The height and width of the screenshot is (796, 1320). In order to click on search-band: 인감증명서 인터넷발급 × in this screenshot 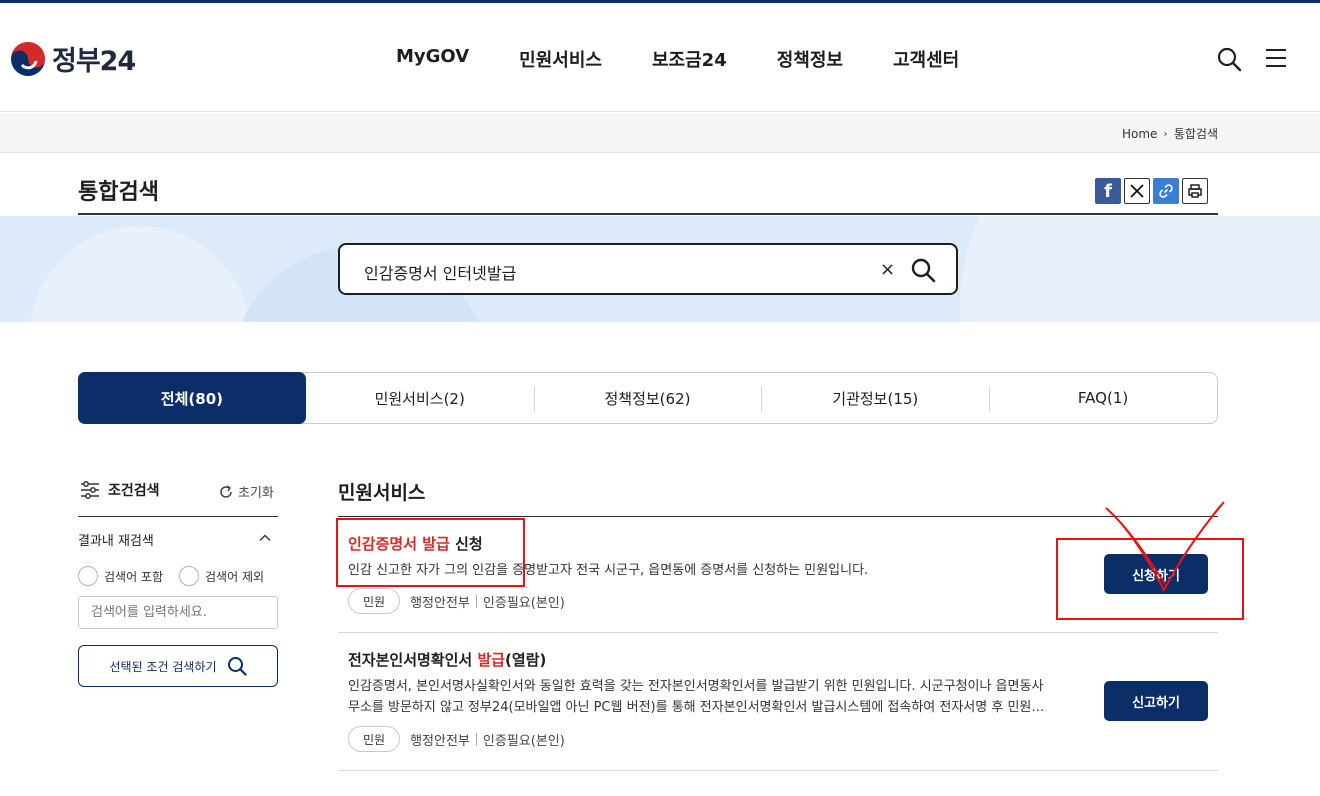, I will do `click(660, 269)`.